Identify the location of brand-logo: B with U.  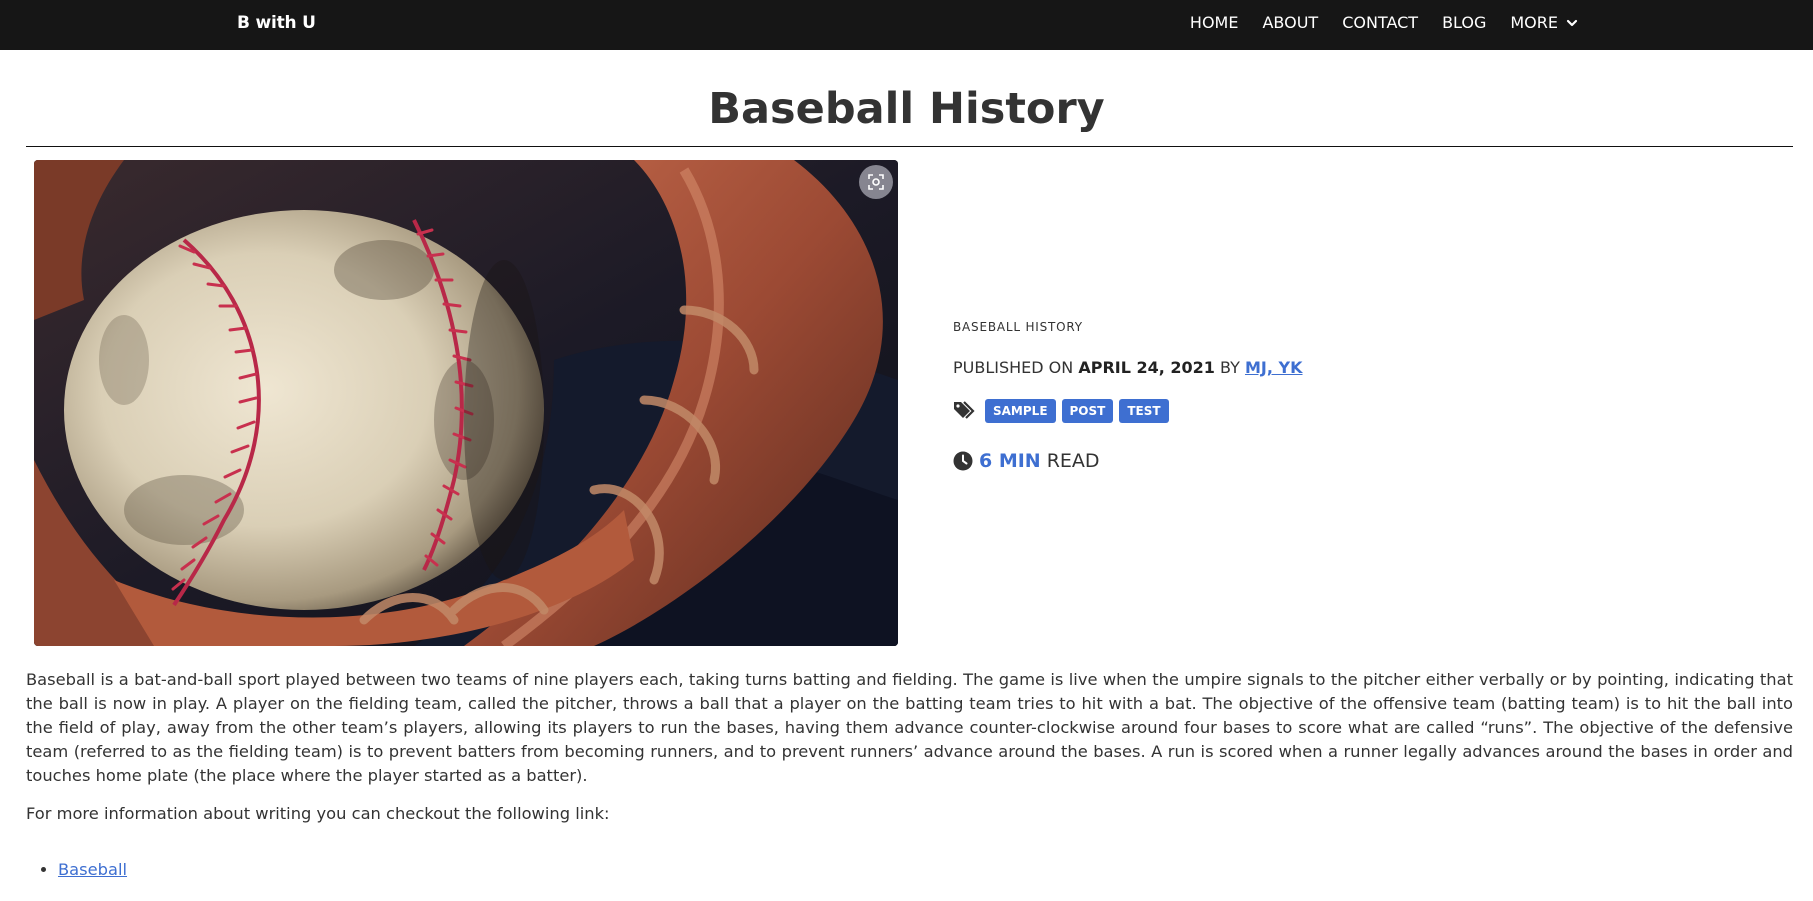
(276, 23).